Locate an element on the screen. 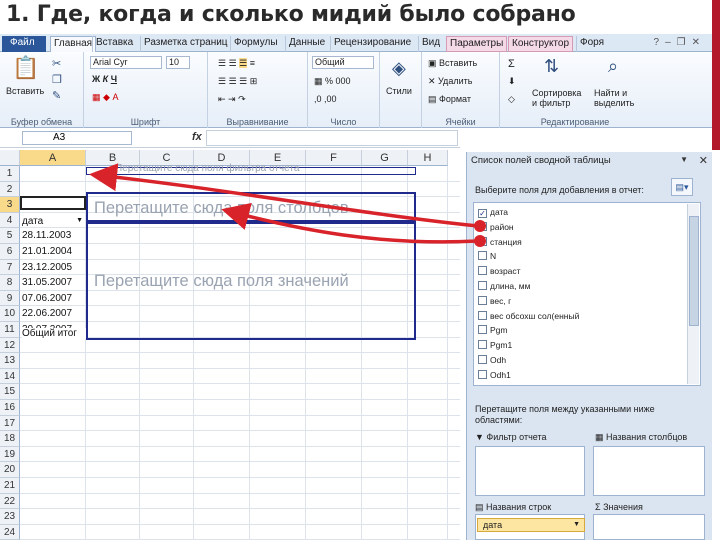 The image size is (720, 540). field-item: вес обсохш сол(енный is located at coordinates (528, 317).